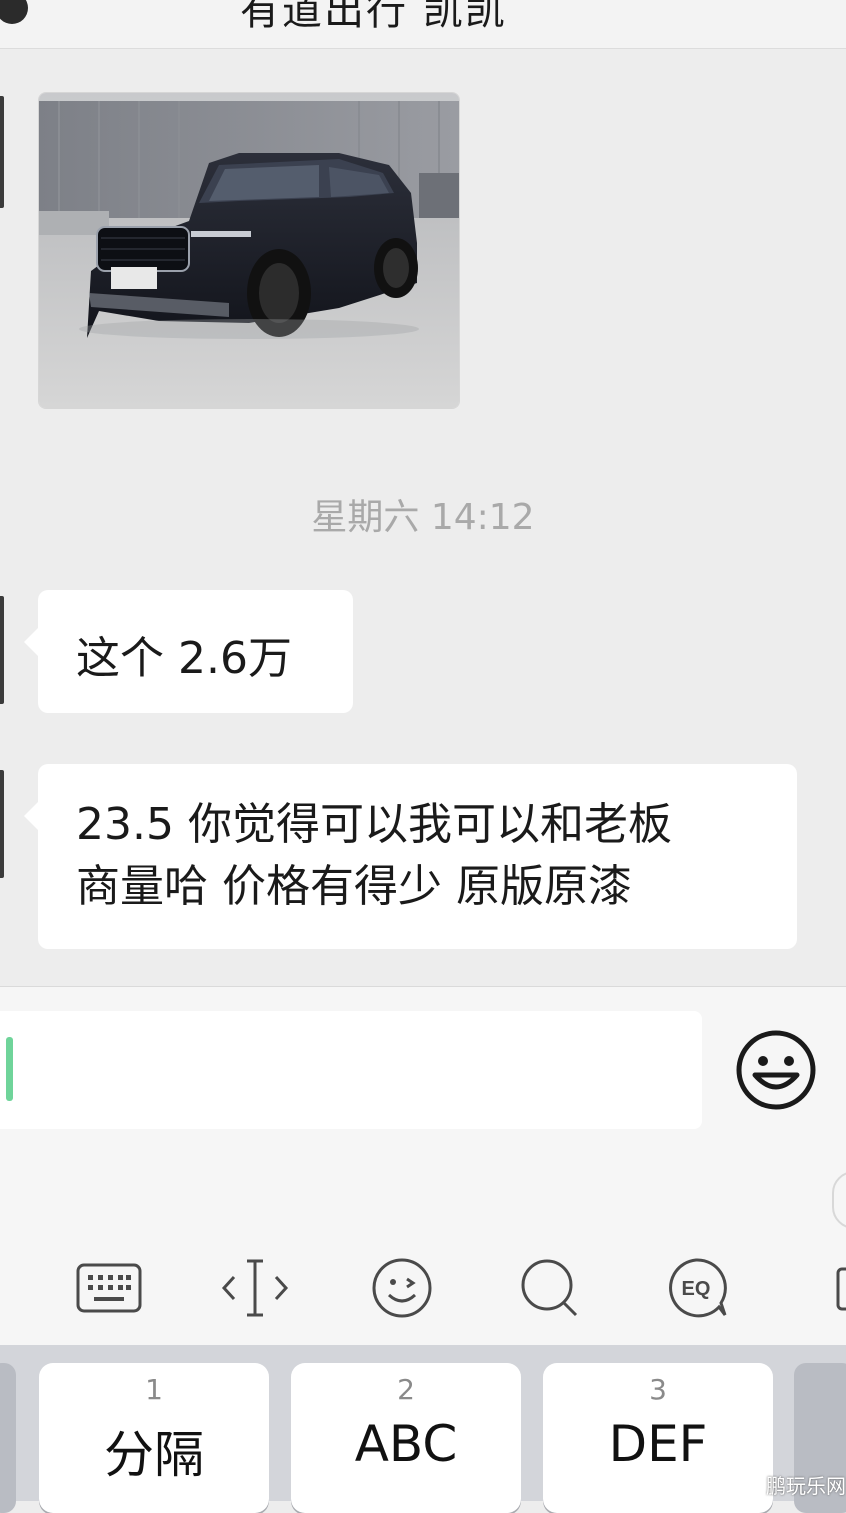 This screenshot has height=1513, width=846. I want to click on key-number: 1, so click(154, 1389).